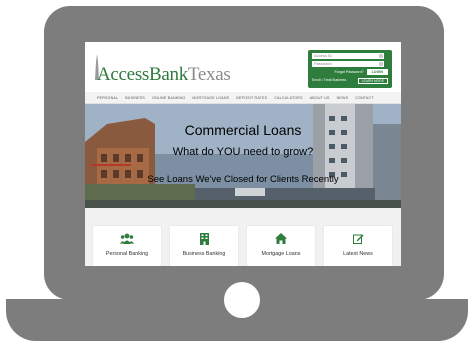  Describe the element at coordinates (377, 72) in the screenshot. I see `login-button: LOGIN` at that location.